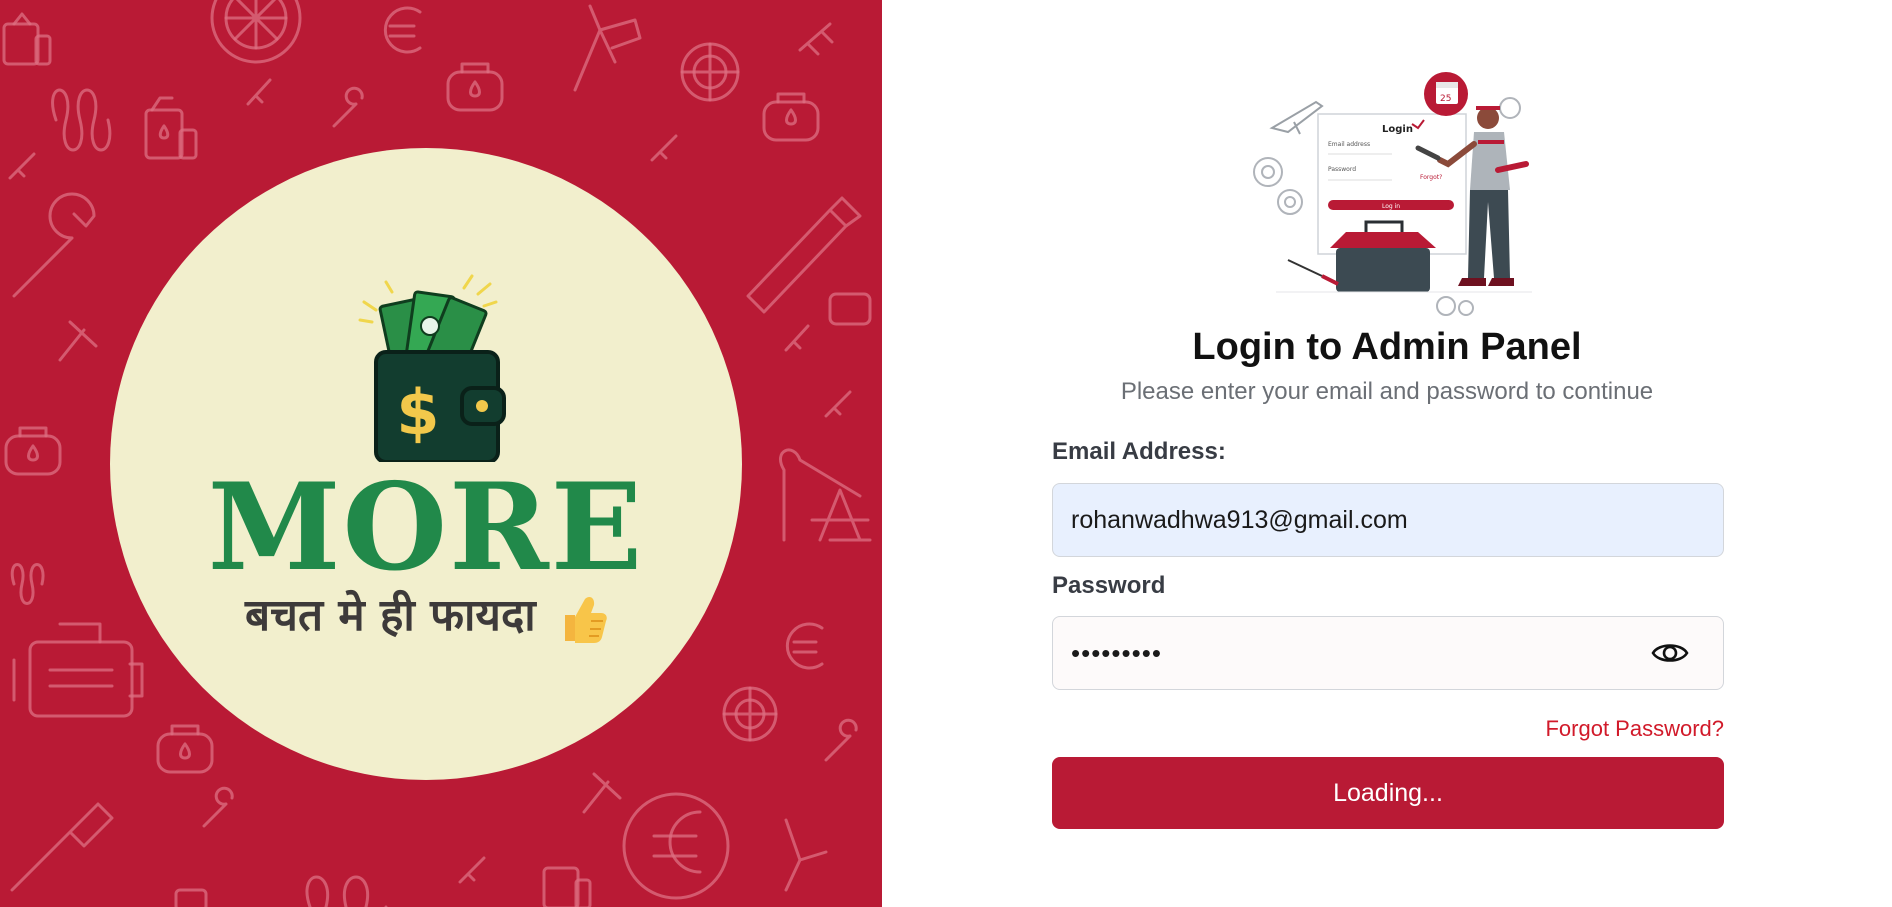 Image resolution: width=1892 pixels, height=907 pixels. Describe the element at coordinates (850, 309) in the screenshot. I see `engine-icon` at that location.